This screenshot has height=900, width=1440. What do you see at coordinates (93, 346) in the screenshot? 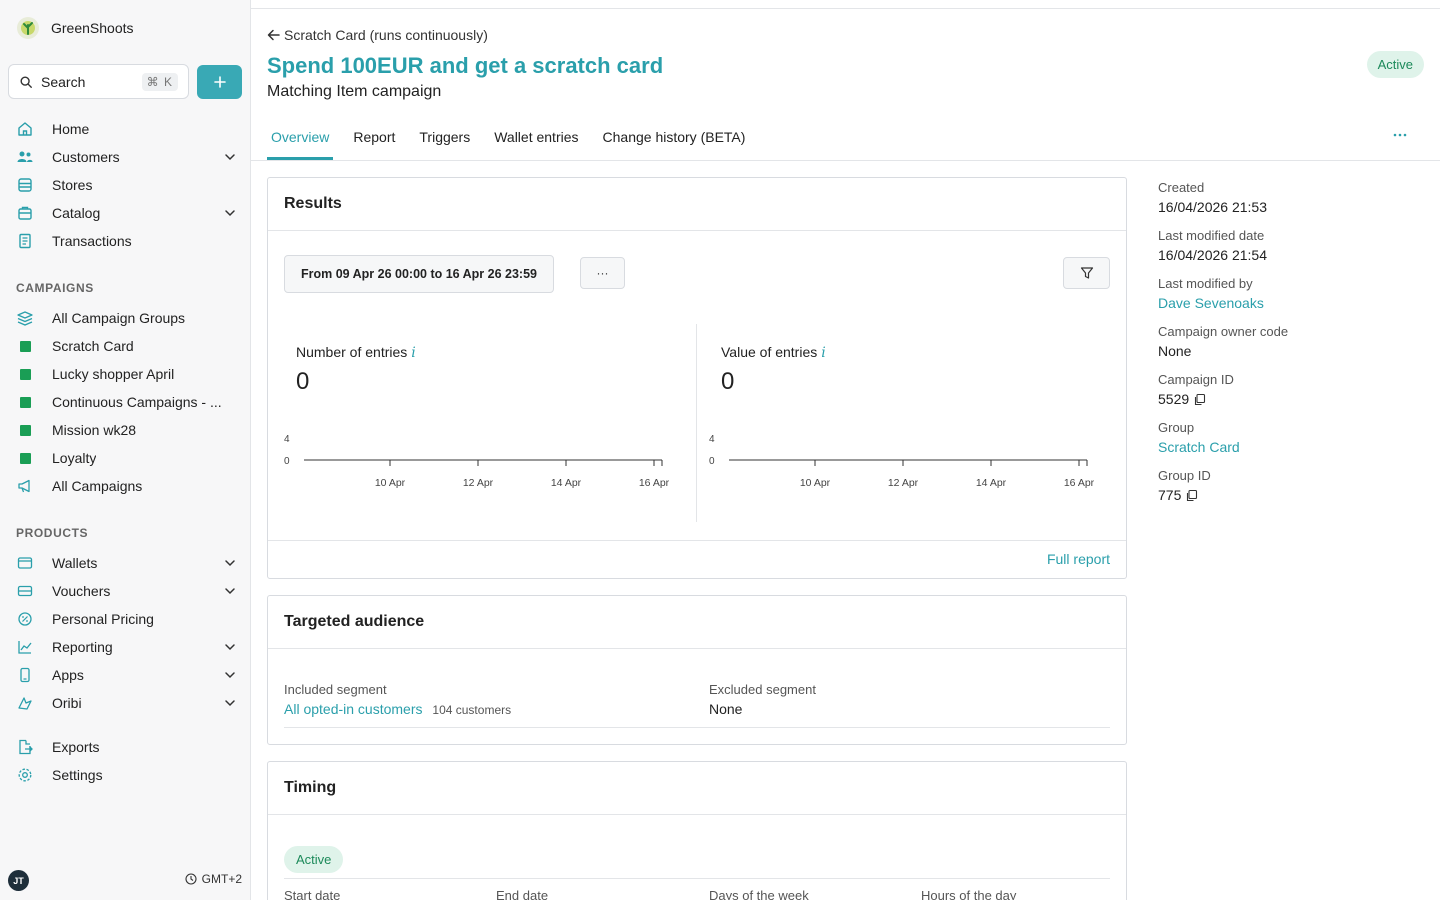
I see `nav-label: Scratch Card` at bounding box center [93, 346].